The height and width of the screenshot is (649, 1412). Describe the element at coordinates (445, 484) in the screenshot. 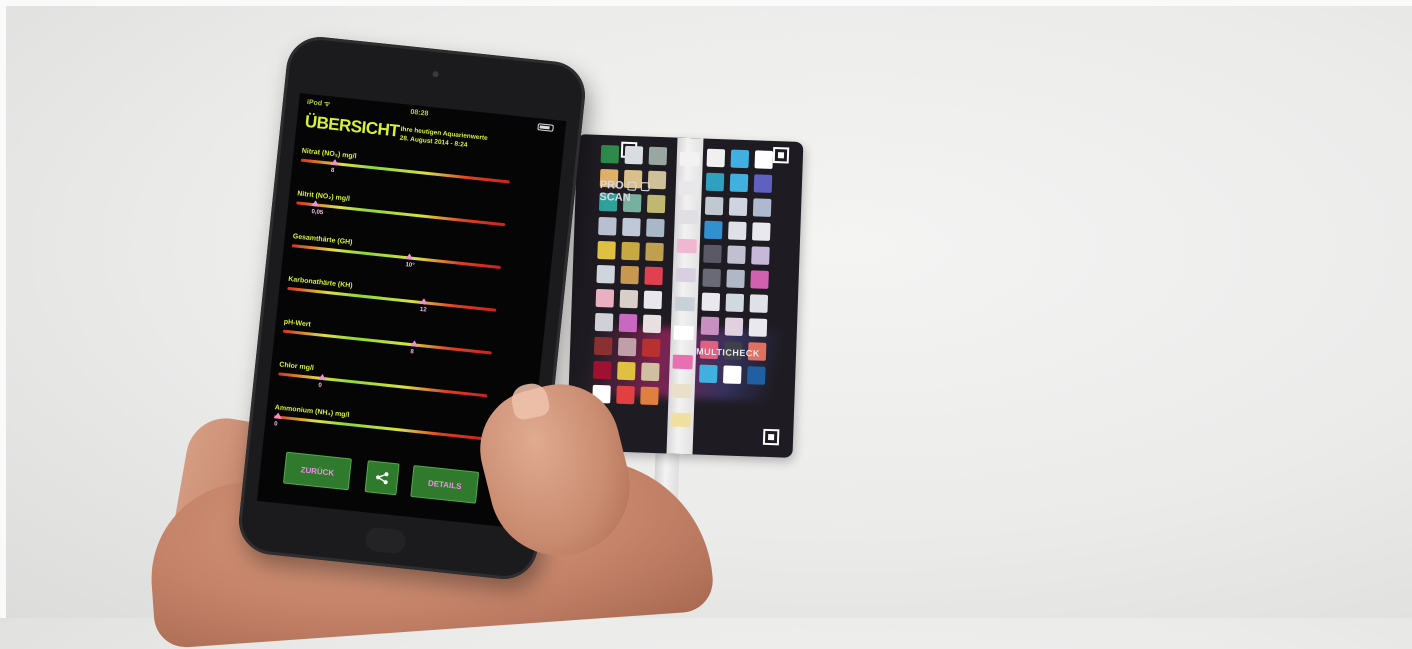

I see `details-button: DETAILS` at that location.